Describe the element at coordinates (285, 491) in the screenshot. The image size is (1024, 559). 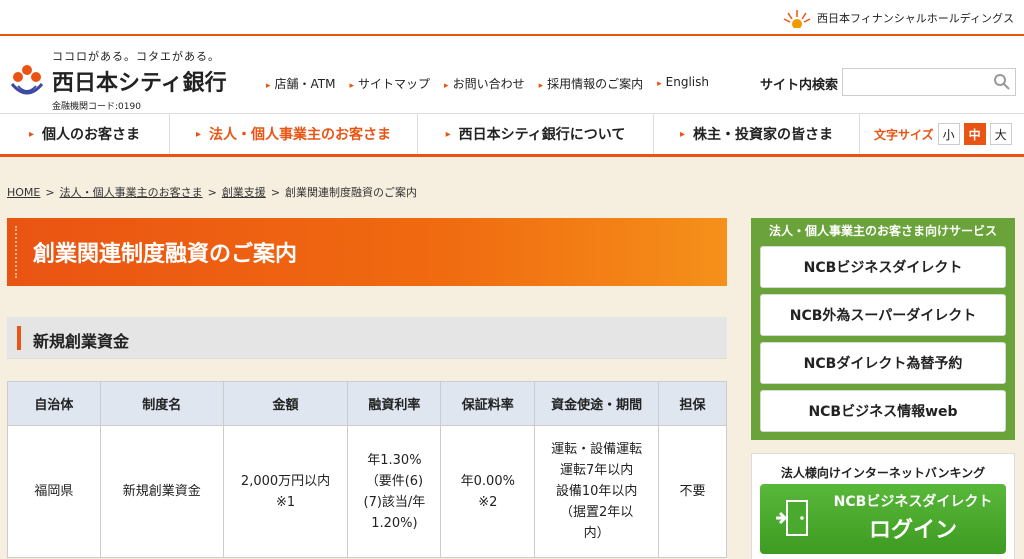
I see `cell-amount: 2,000万円以内 ※1` at that location.